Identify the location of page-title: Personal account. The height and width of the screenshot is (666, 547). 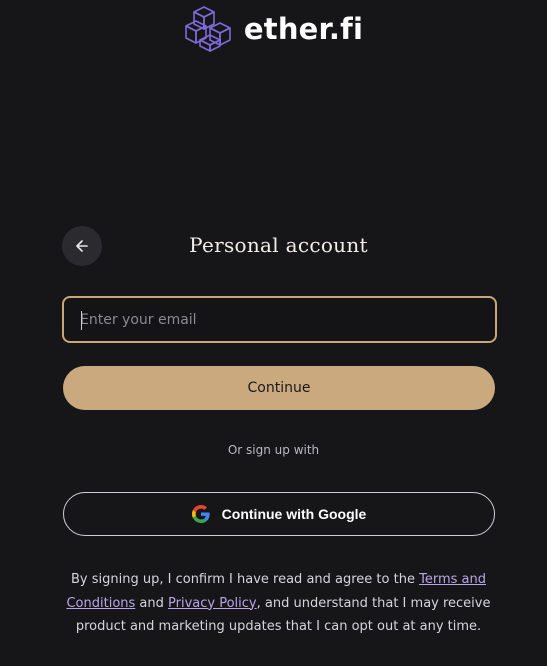
(278, 245).